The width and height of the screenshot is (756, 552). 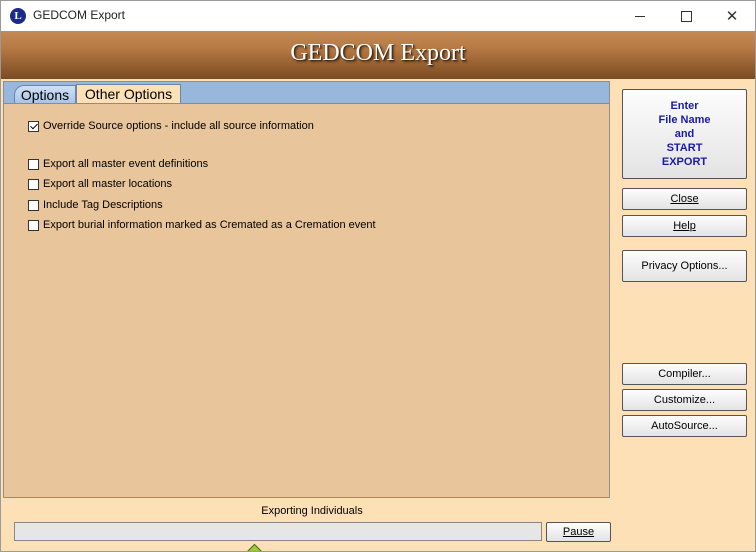 I want to click on close-button: Close, so click(x=684, y=199).